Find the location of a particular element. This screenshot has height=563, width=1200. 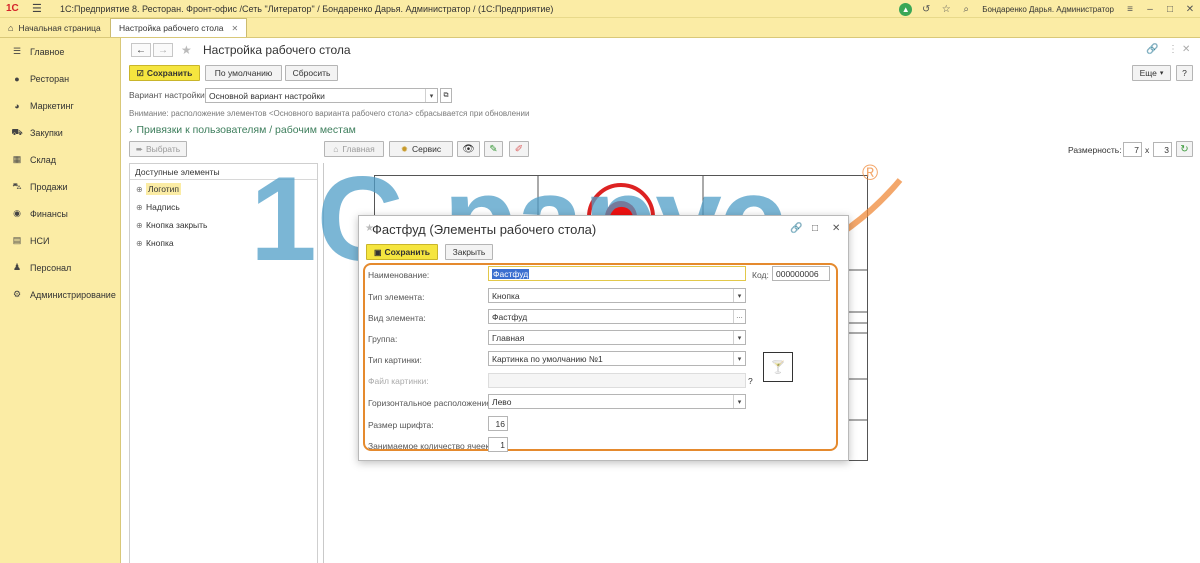

variant-select: Основной вариант настройки ▾ is located at coordinates (321, 95).